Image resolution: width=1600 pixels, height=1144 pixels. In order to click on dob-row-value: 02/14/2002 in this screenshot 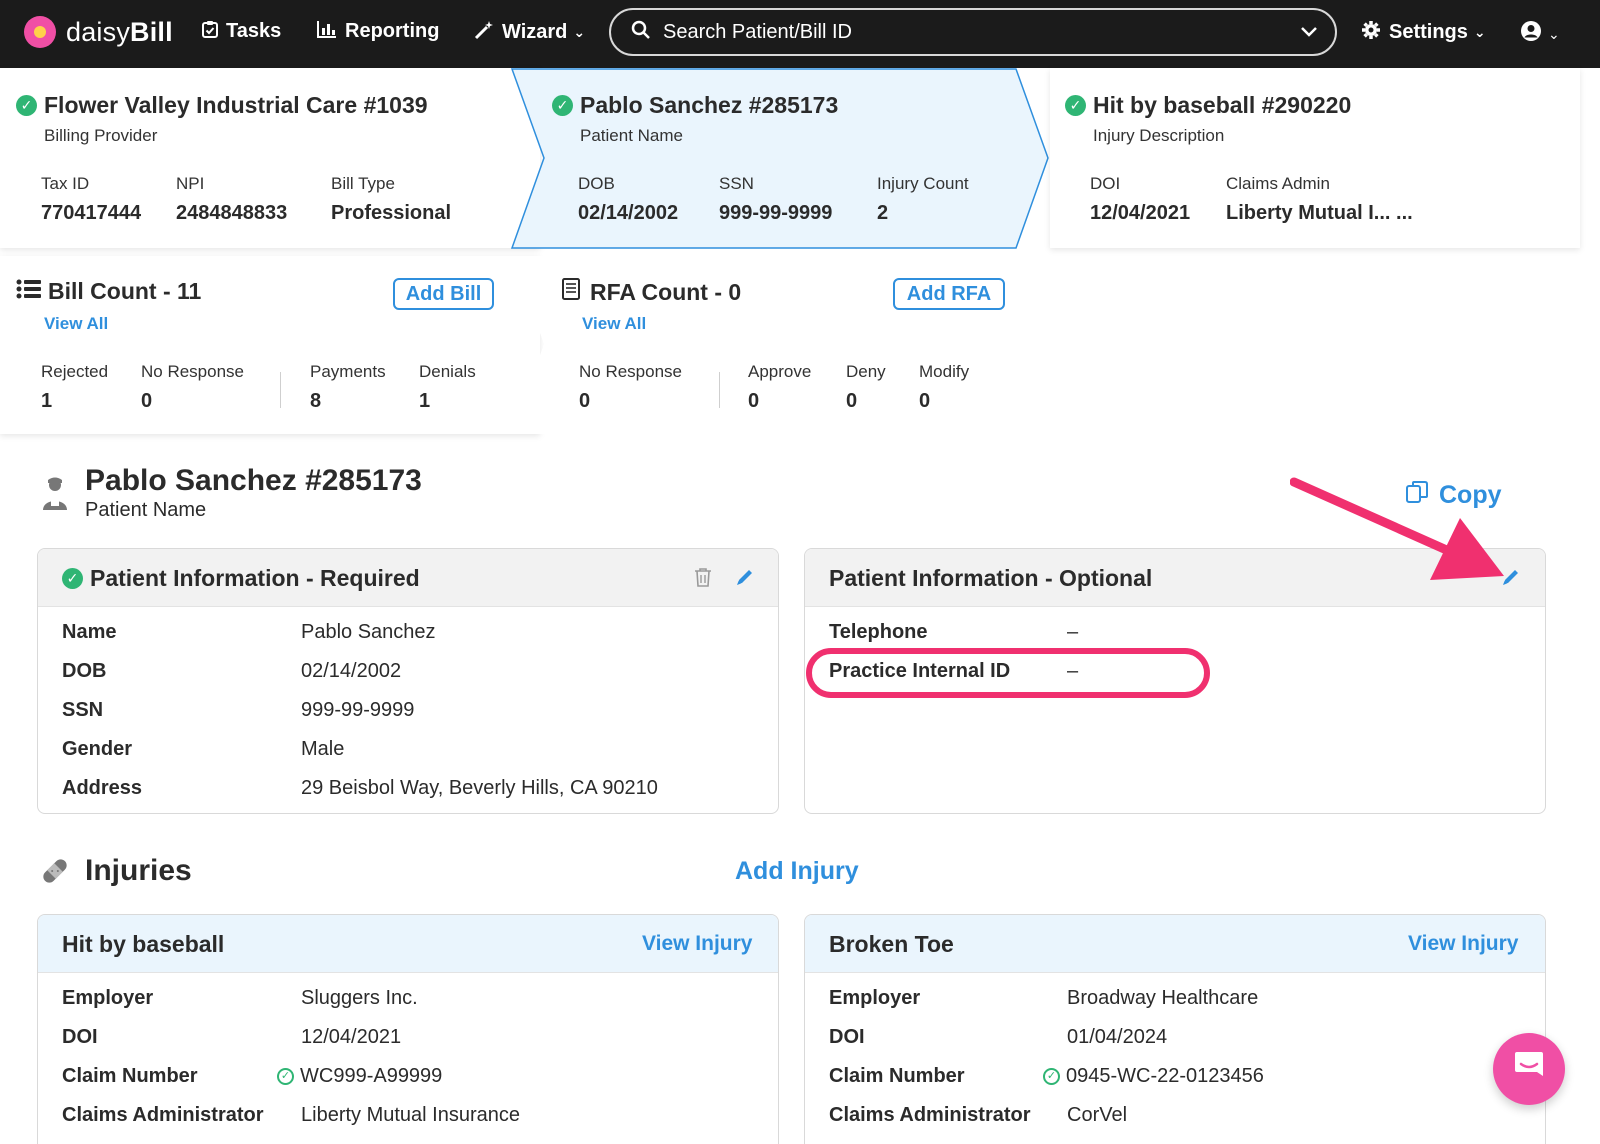, I will do `click(351, 671)`.